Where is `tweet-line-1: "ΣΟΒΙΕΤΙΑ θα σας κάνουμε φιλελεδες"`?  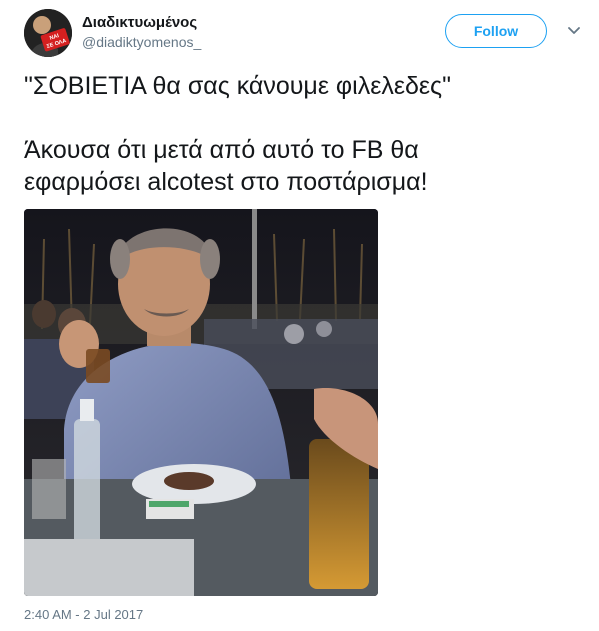
tweet-line-1: "ΣΟΒΙΕΤΙΑ θα σας κάνουμε φιλελεδες" is located at coordinates (237, 86).